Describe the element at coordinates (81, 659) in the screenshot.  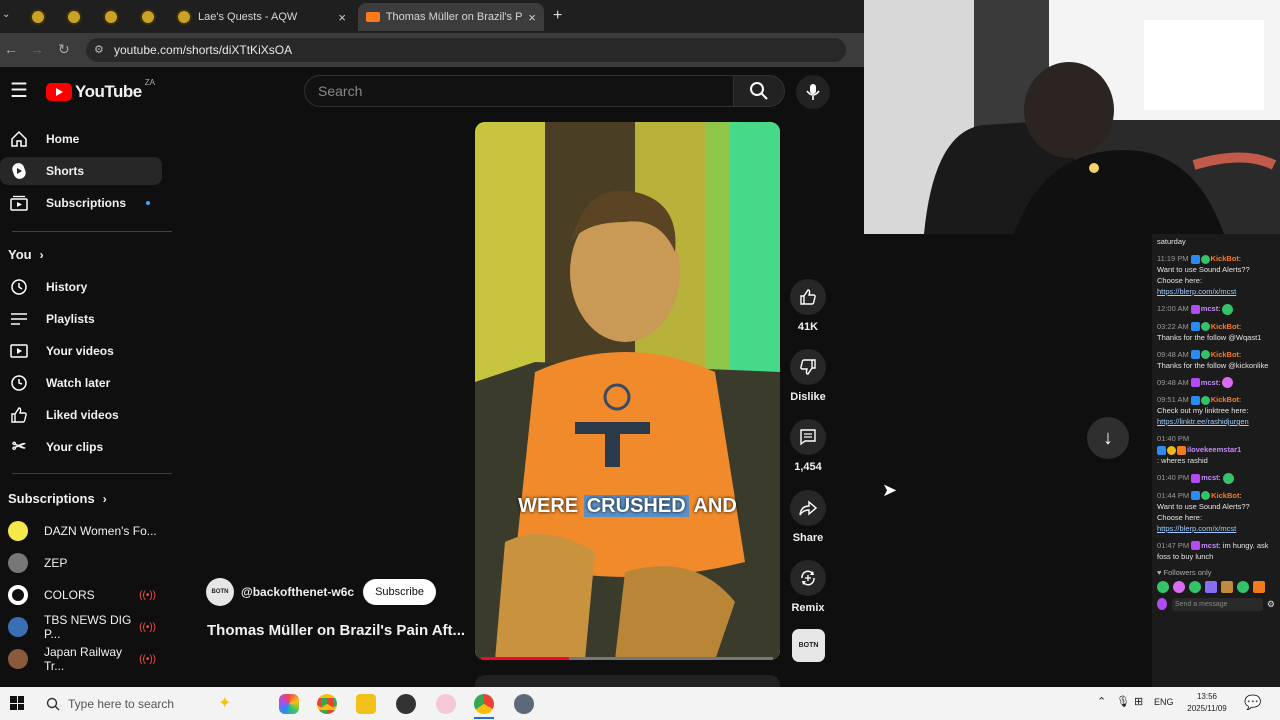
I see `subscription-item: Japan Railway Tr... ((•))` at that location.